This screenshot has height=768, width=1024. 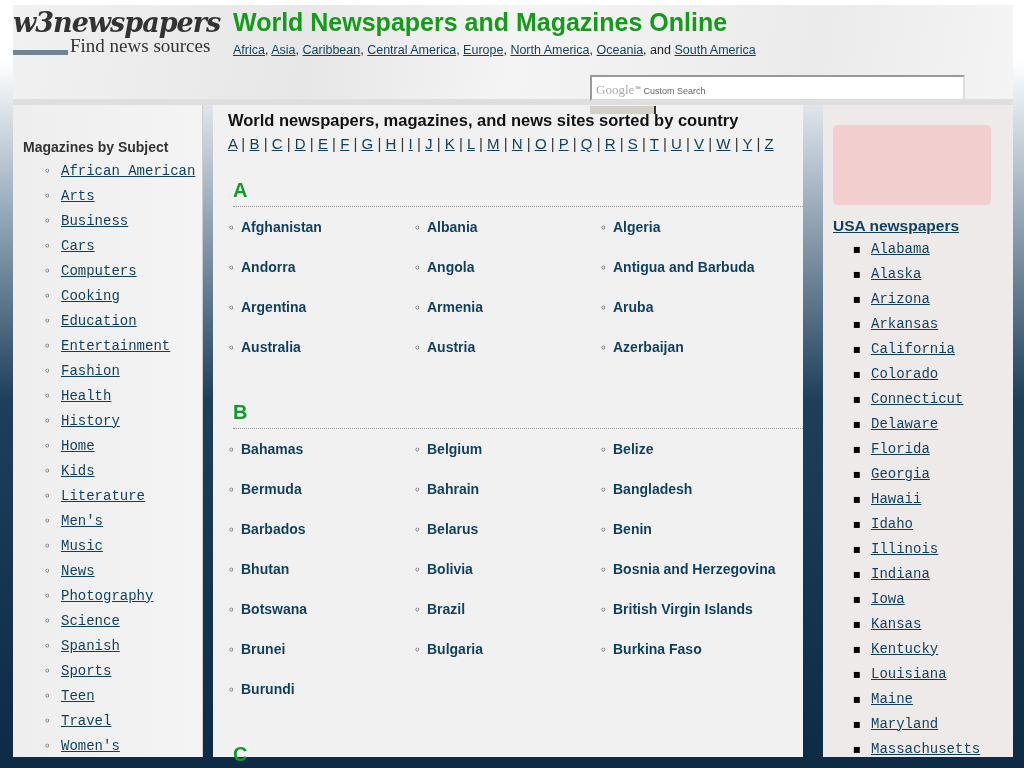 What do you see at coordinates (892, 523) in the screenshot?
I see `state-link: Idaho` at bounding box center [892, 523].